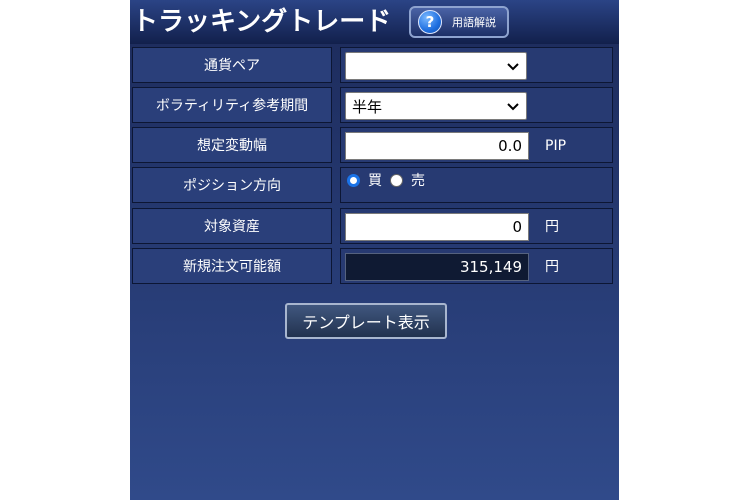 This screenshot has height=500, width=750. I want to click on volatility-period-value: 半年, so click(367, 106).